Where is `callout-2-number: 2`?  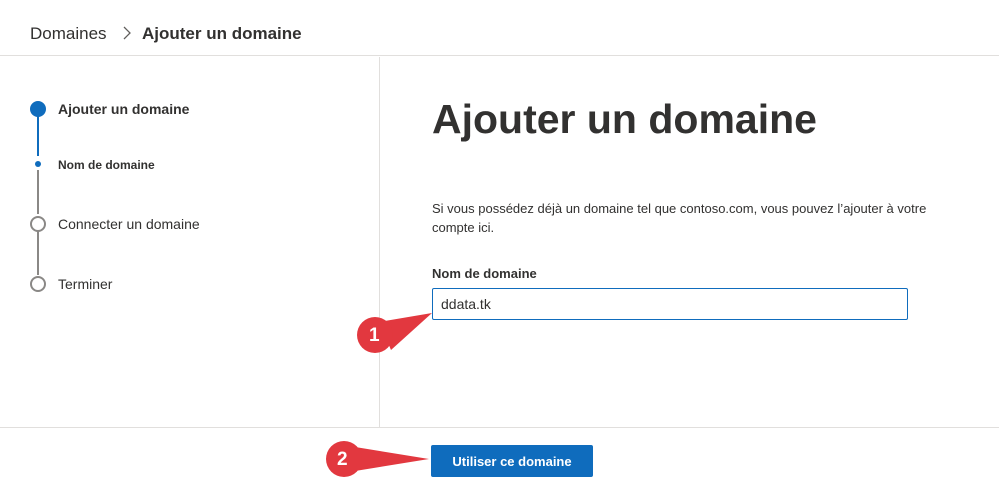 callout-2-number: 2 is located at coordinates (342, 459).